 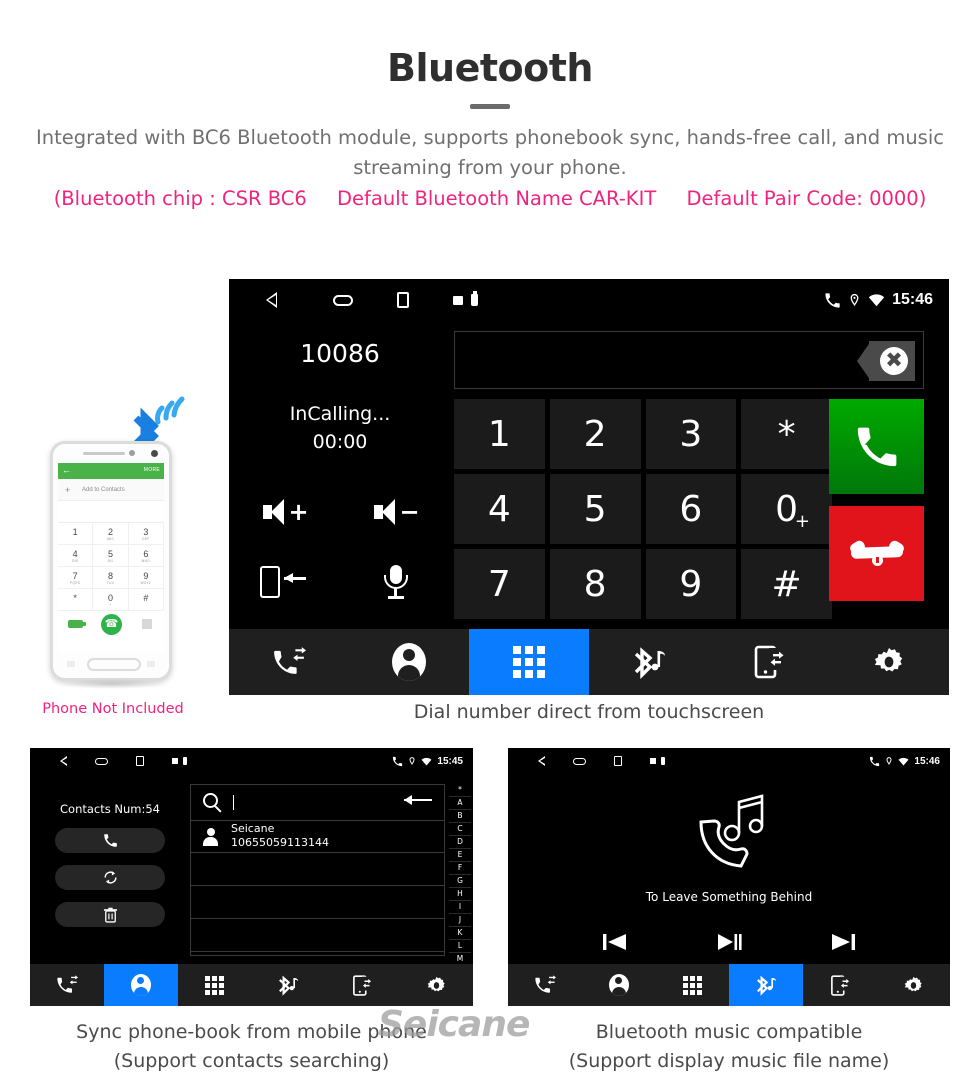 I want to click on backspace-button: ✖, so click(x=886, y=361).